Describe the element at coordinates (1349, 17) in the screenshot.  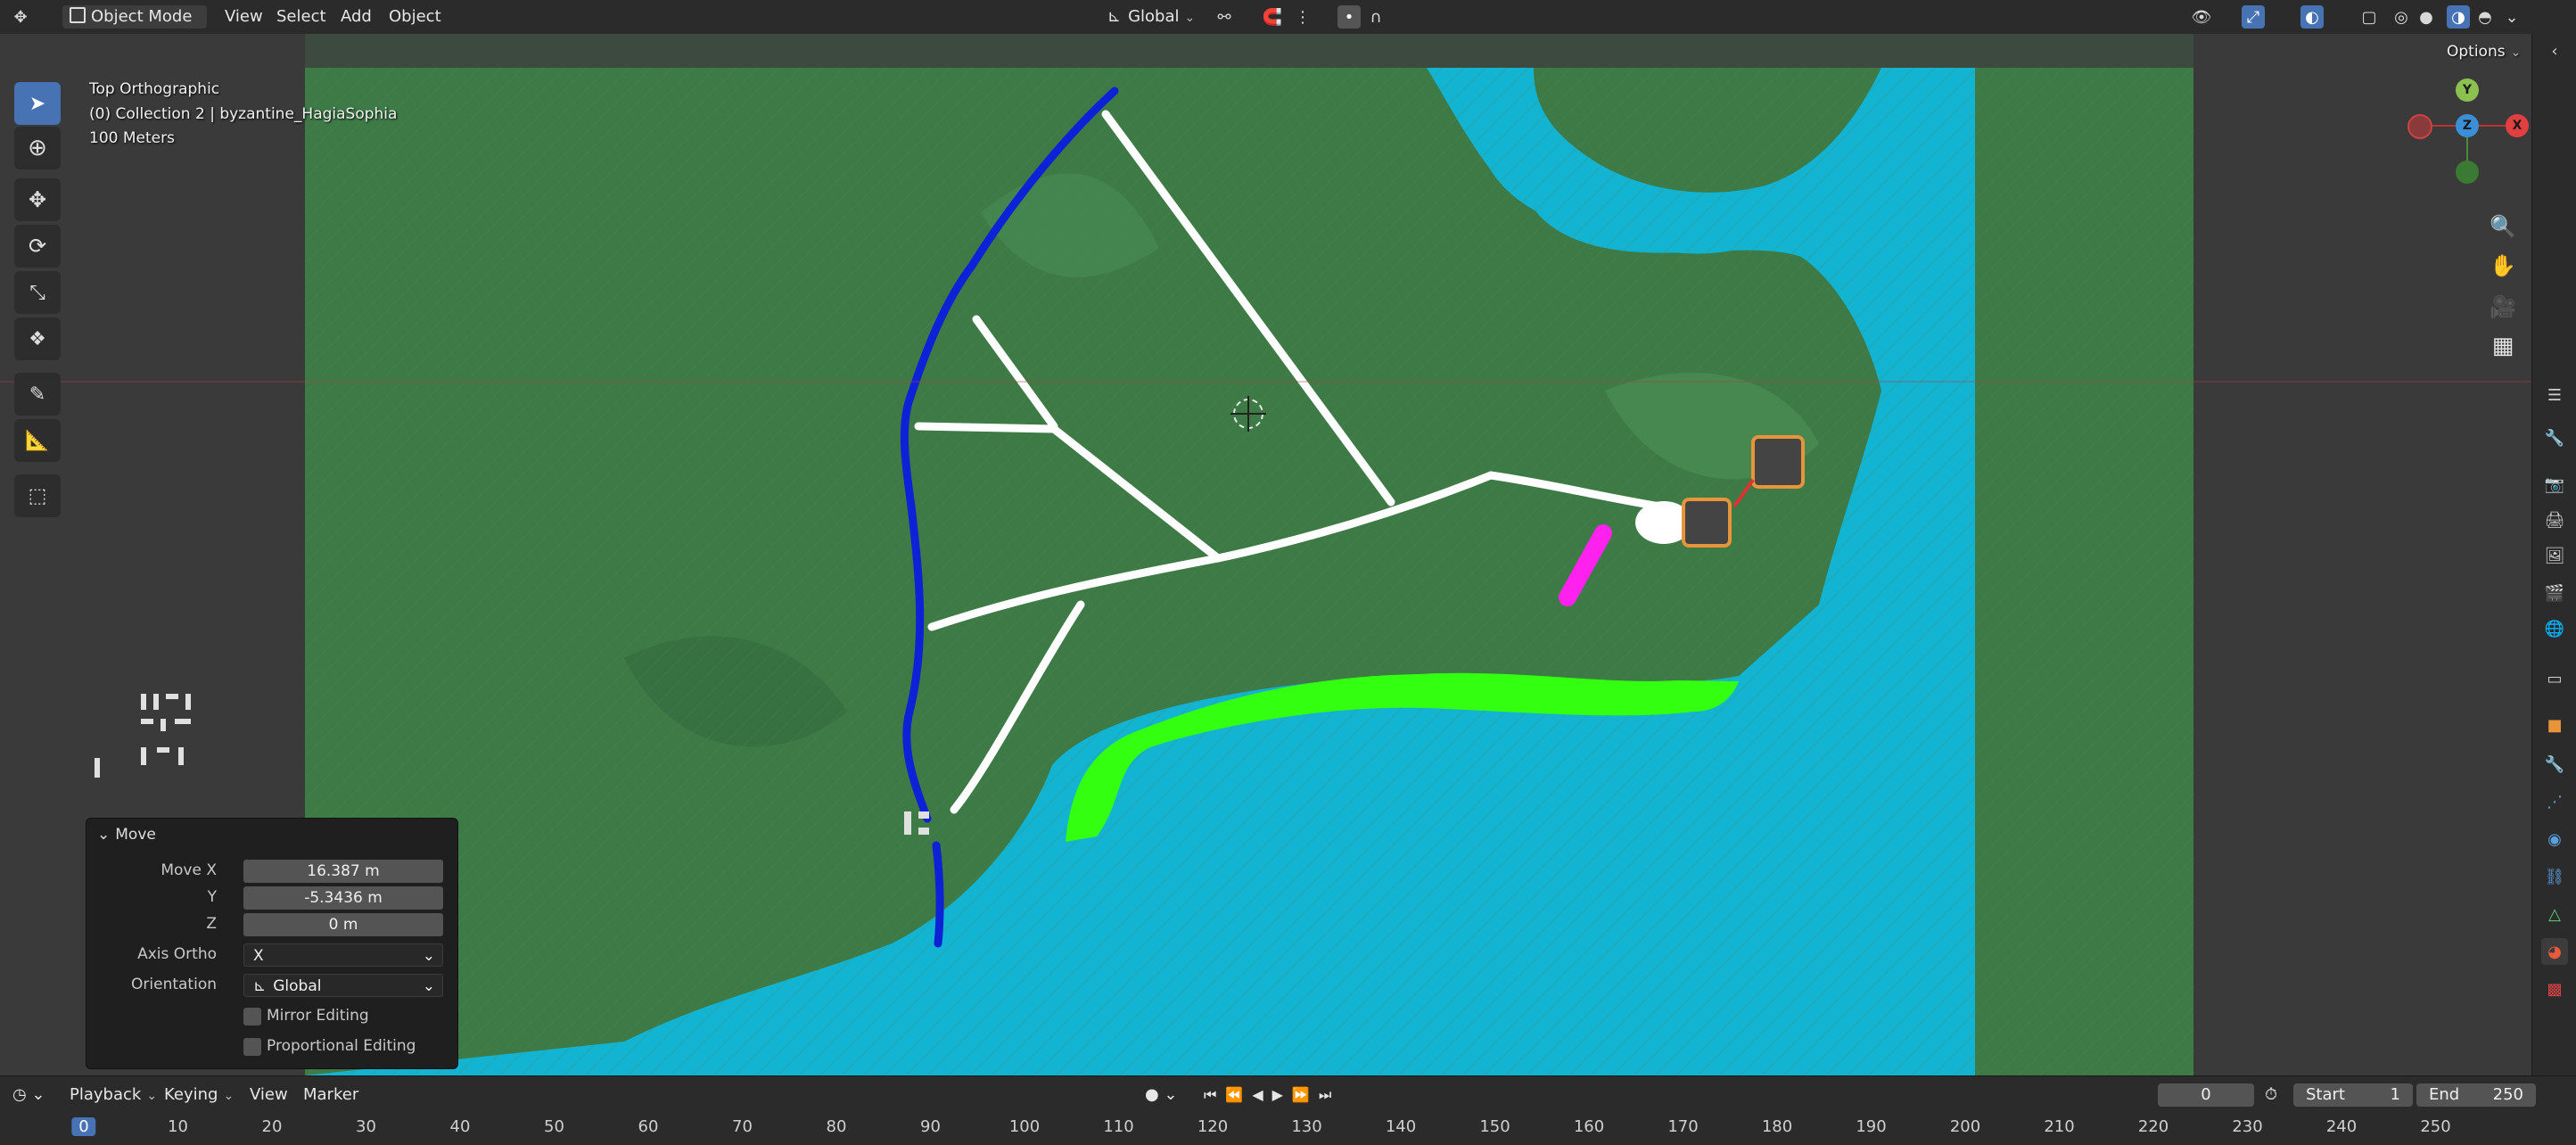
I see `proportional-editing-icon: •` at that location.